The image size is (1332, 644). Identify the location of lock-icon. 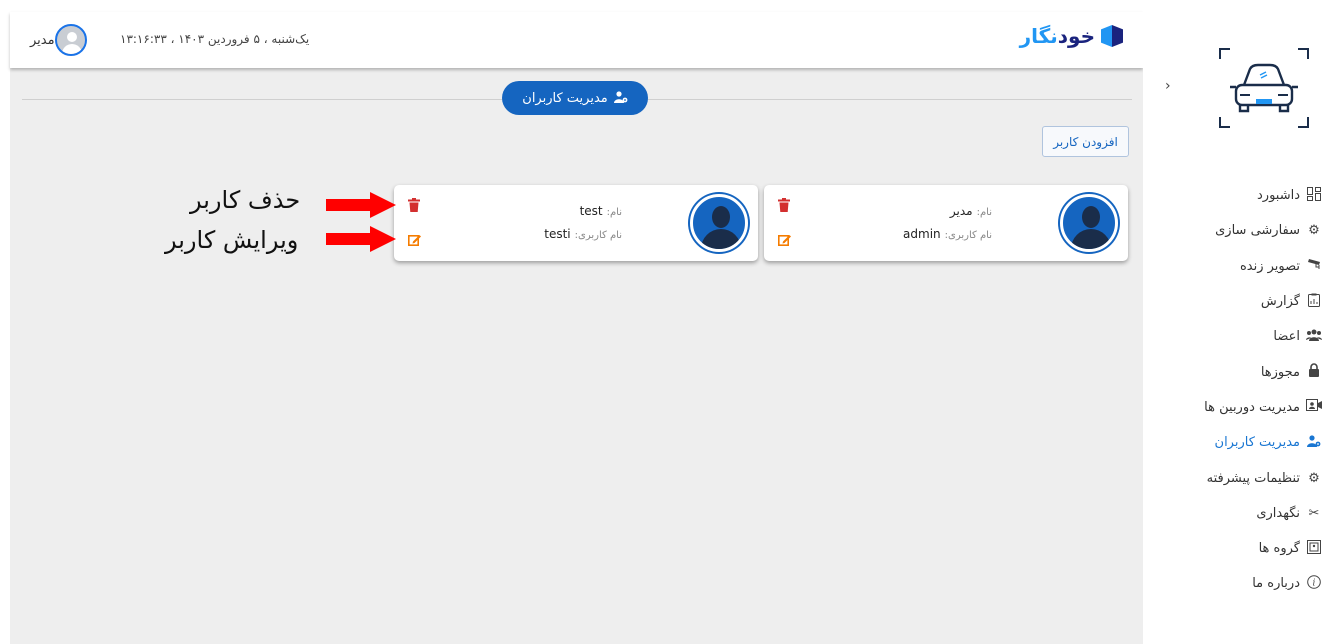
(1314, 372).